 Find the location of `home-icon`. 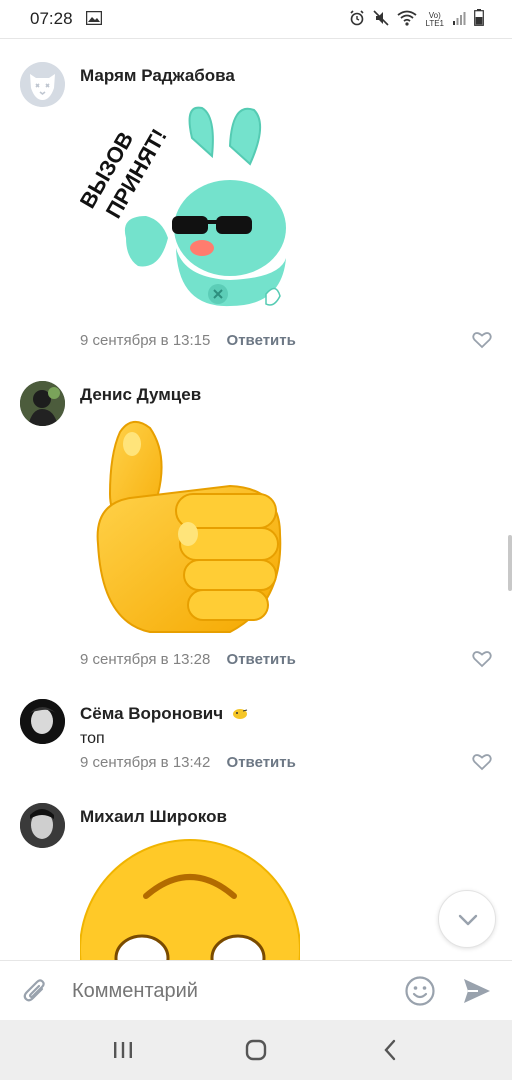

home-icon is located at coordinates (256, 1052).